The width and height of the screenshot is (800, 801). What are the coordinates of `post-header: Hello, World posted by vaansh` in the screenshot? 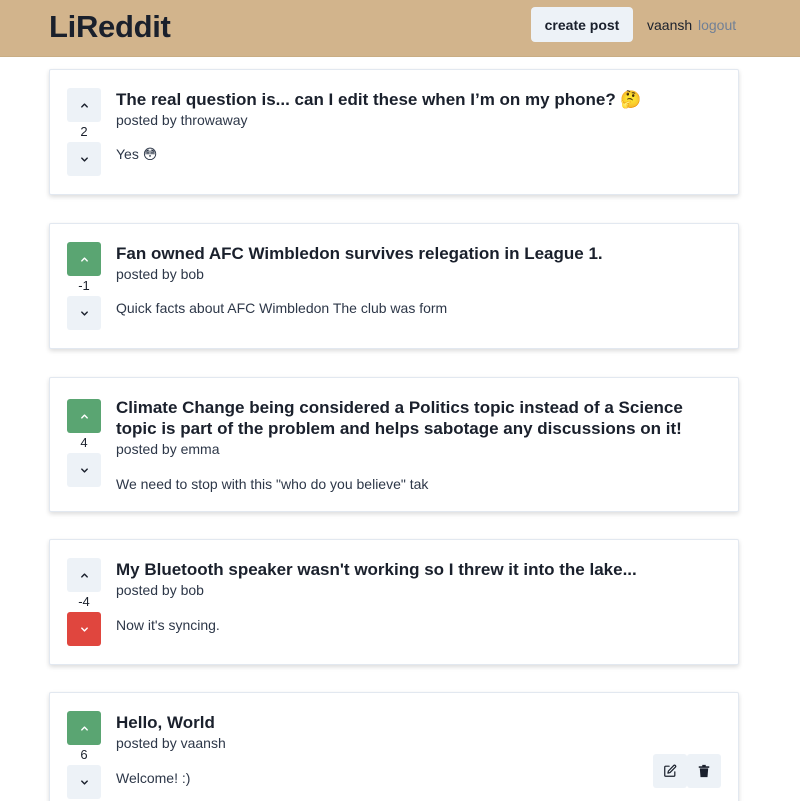 It's located at (419, 732).